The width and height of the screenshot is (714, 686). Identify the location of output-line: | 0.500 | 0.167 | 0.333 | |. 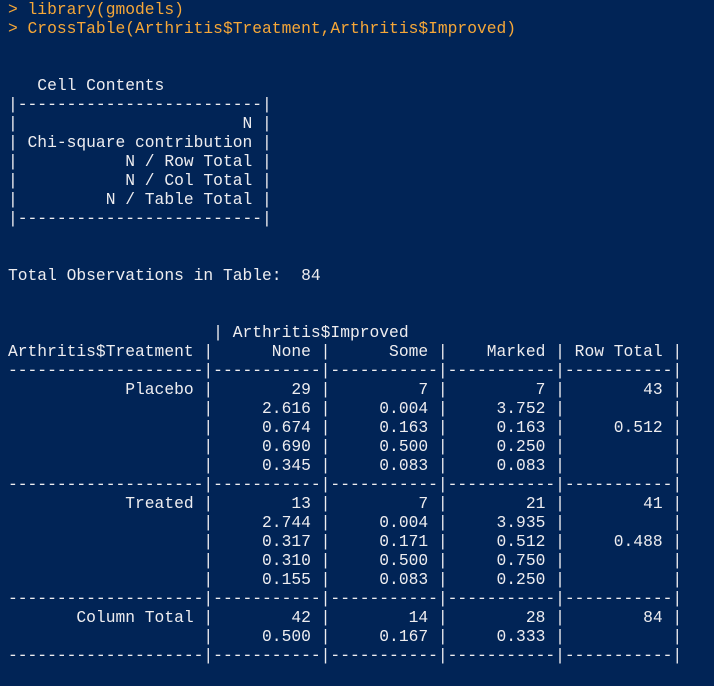
(345, 636).